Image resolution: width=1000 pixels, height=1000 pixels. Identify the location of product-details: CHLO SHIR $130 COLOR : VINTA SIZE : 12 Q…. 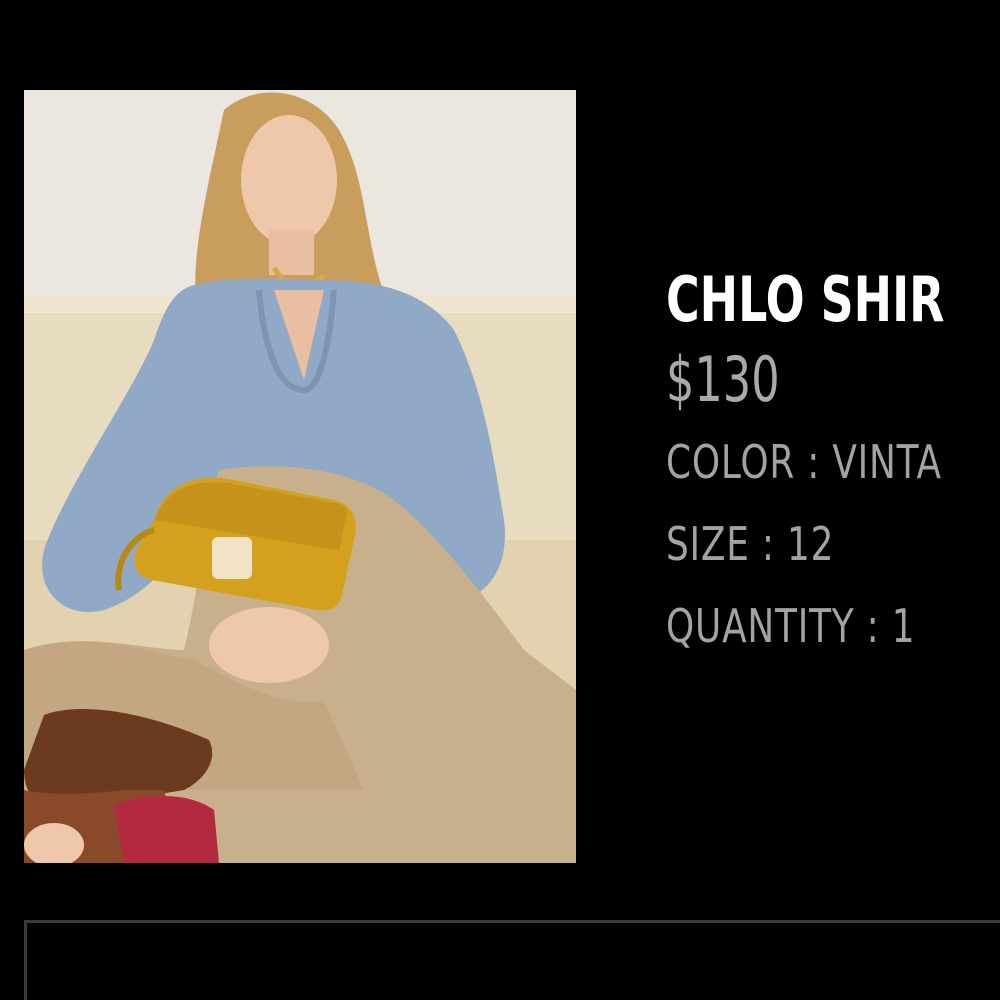
(833, 456).